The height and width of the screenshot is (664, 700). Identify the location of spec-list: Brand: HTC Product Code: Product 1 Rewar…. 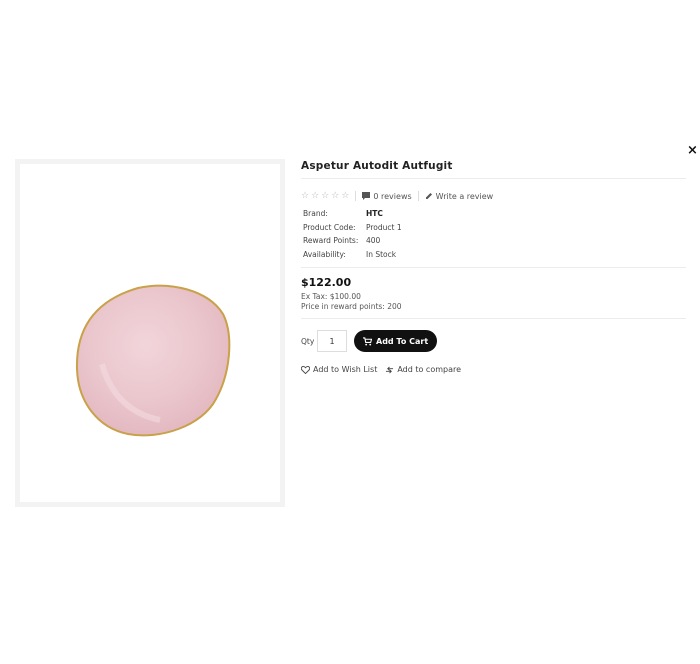
(493, 234).